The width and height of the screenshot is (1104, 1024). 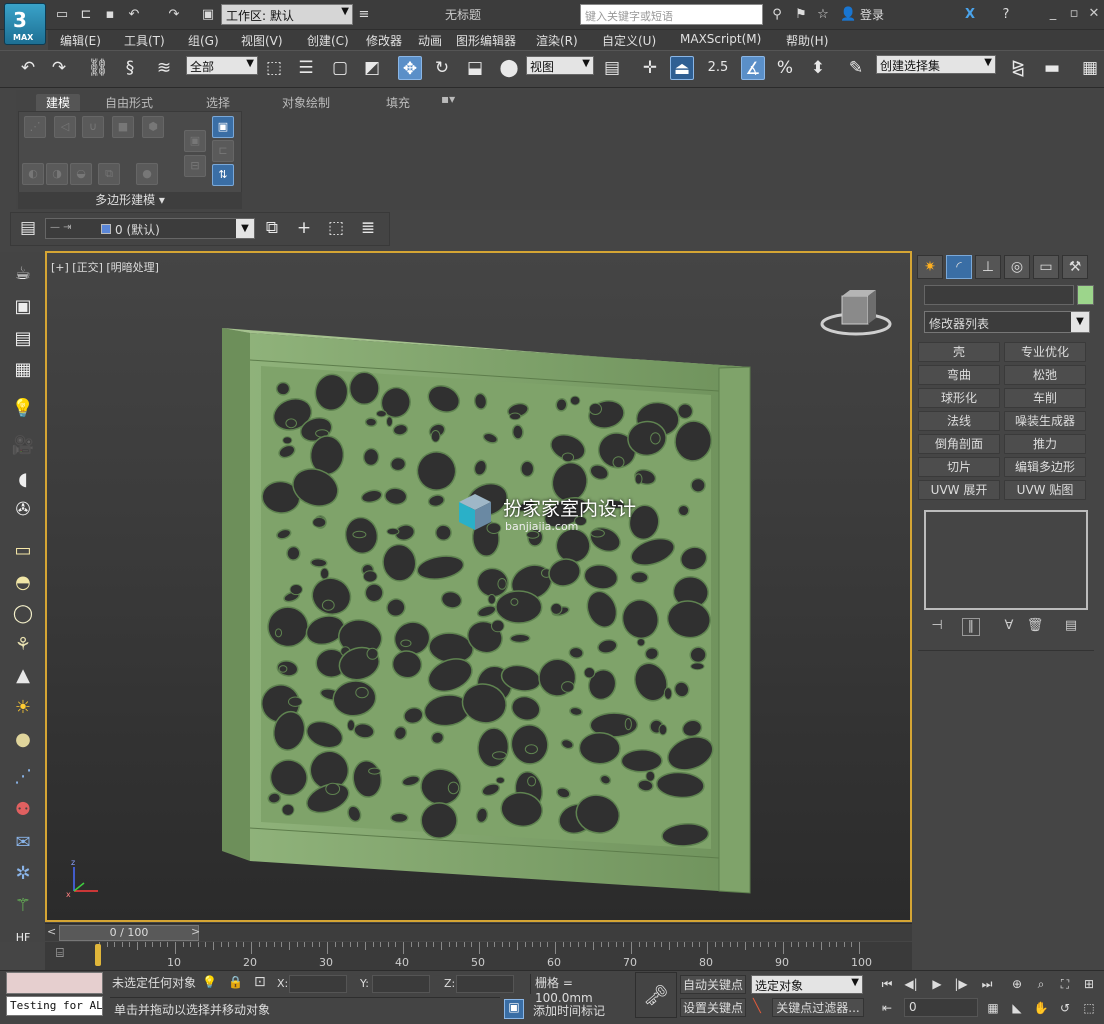 I want to click on undo-icon: ↶, so click(x=134, y=15).